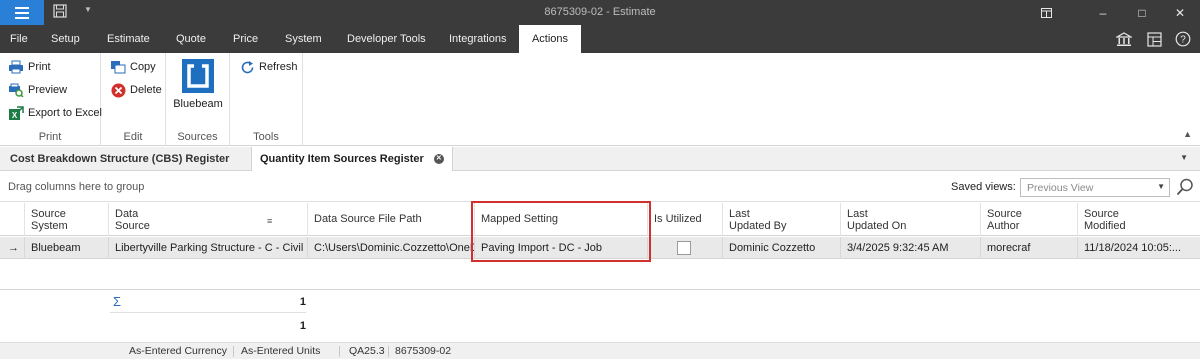  I want to click on bluebeam-label: Bluebeam, so click(198, 104).